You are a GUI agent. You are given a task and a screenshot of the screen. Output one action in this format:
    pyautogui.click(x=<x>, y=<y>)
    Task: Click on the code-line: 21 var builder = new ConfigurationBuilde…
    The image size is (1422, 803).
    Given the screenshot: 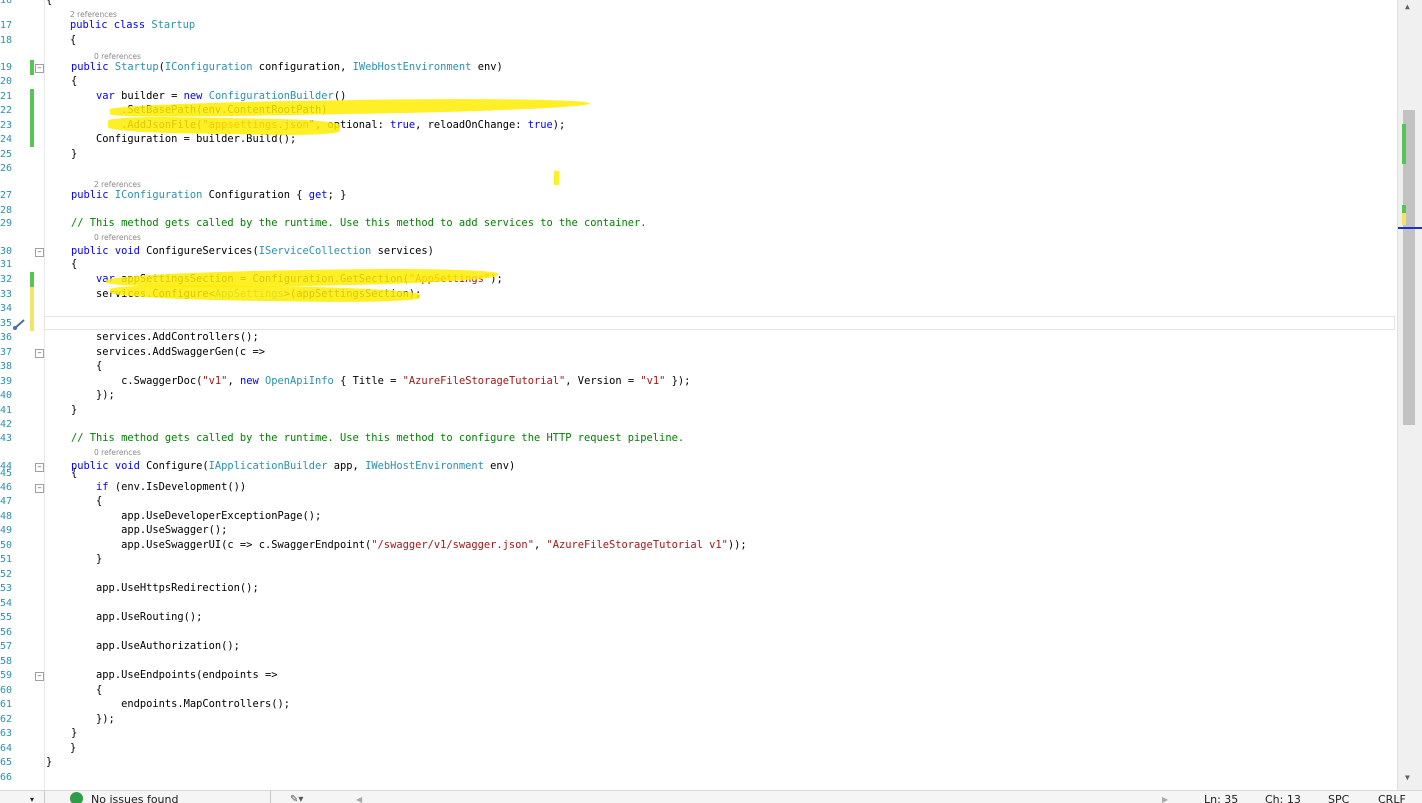 What is the action you would take?
    pyautogui.click(x=698, y=96)
    